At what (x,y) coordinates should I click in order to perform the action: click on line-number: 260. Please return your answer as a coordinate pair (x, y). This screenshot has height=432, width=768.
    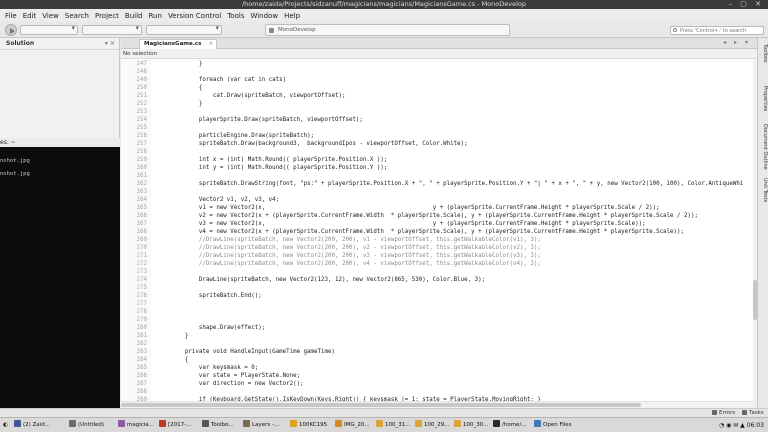
    Looking at the image, I should click on (141, 168).